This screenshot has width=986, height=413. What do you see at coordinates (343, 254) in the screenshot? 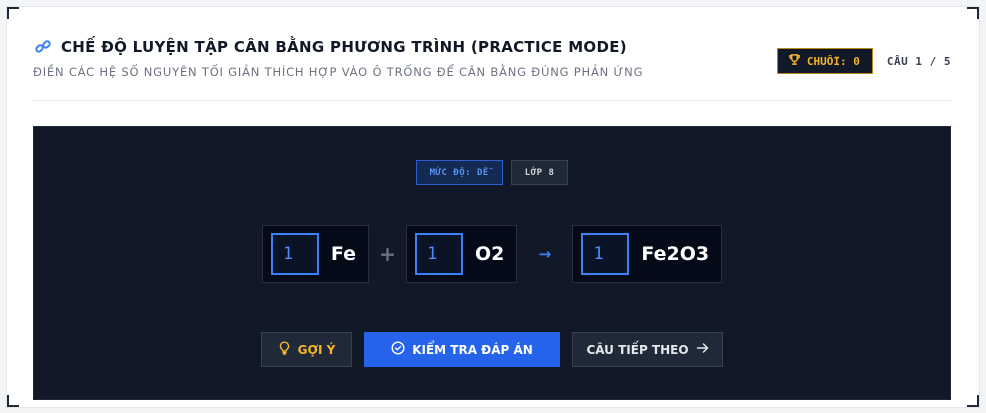
I see `compound-formula: Fe` at bounding box center [343, 254].